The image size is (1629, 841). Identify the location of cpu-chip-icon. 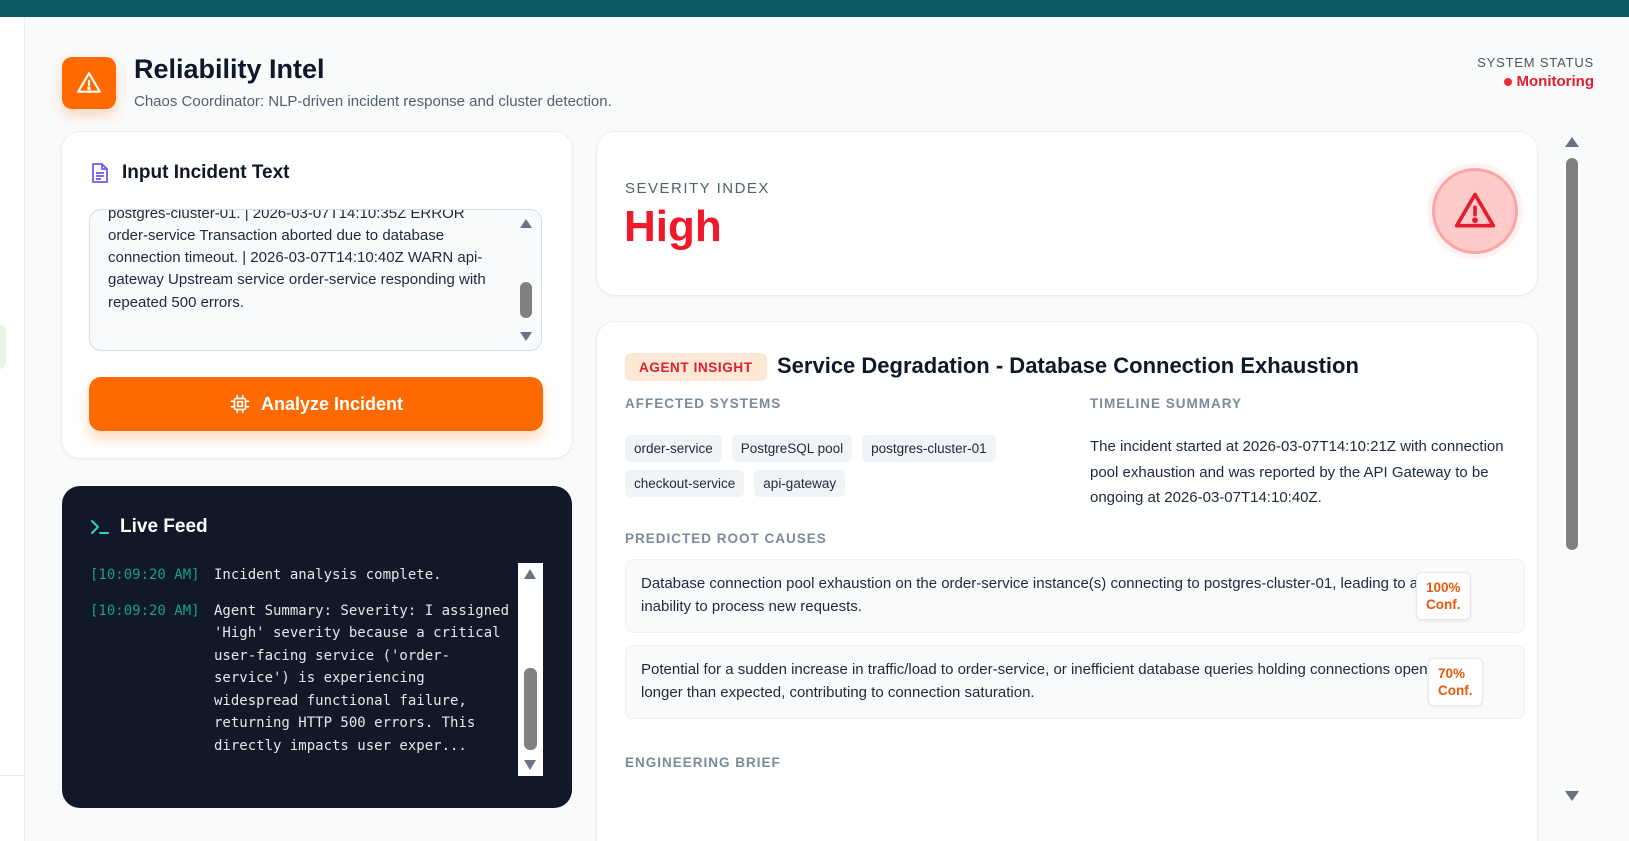
(240, 404).